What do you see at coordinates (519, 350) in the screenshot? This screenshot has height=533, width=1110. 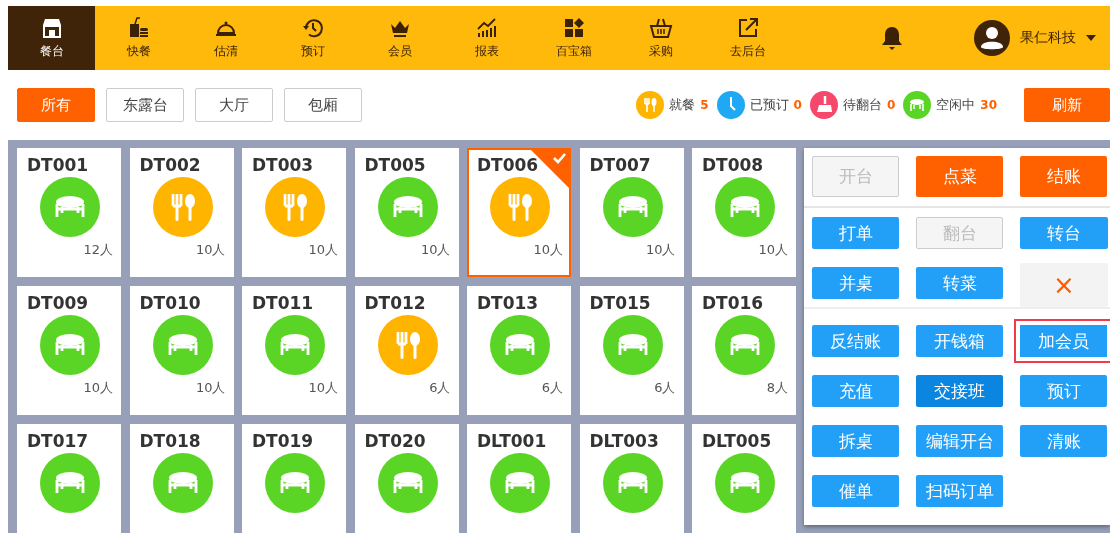 I see `table-card: DT013 6人` at bounding box center [519, 350].